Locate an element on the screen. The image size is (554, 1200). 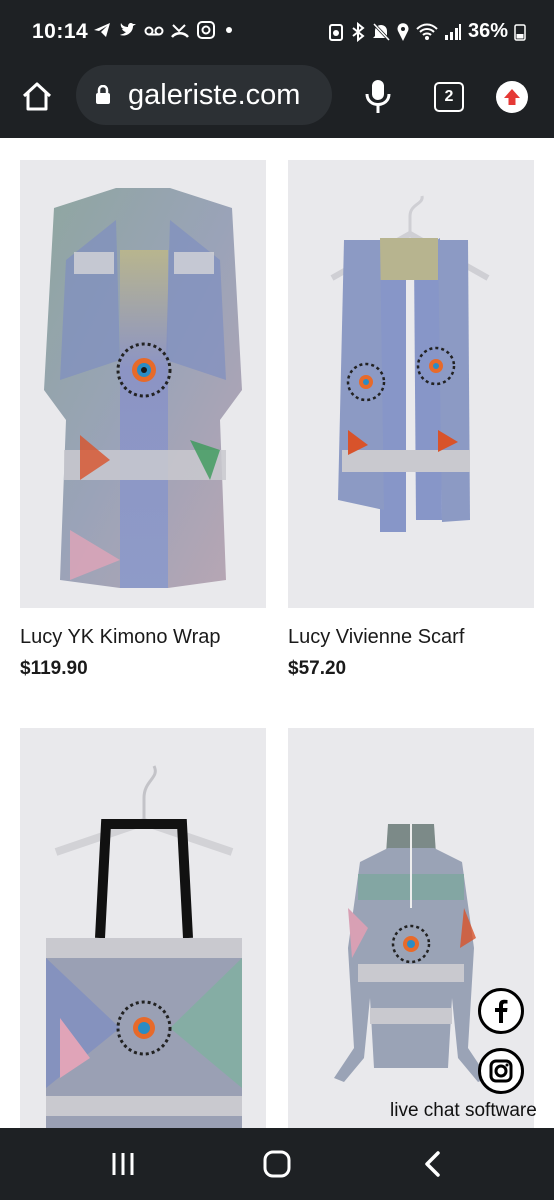
twitter-icon is located at coordinates (128, 29).